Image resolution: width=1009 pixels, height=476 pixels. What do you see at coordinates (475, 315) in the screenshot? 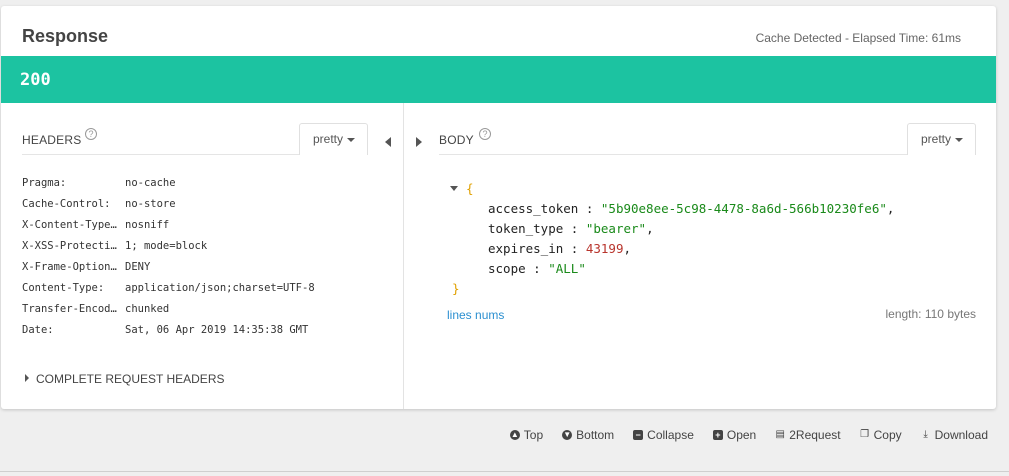
I see `lines-nums-link: lines nums` at bounding box center [475, 315].